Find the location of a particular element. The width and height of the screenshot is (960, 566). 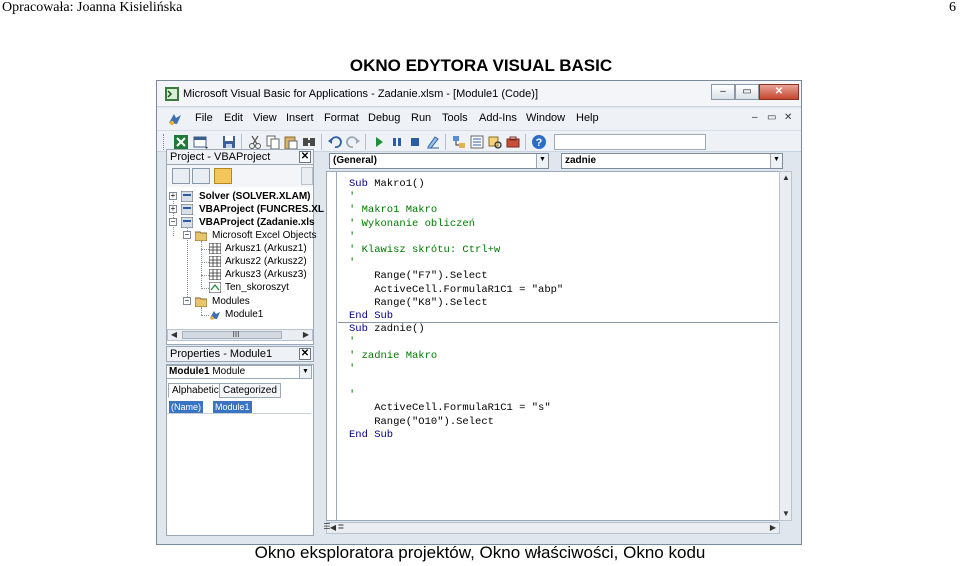

code-hscroll: ◀ ▶ is located at coordinates (553, 528).